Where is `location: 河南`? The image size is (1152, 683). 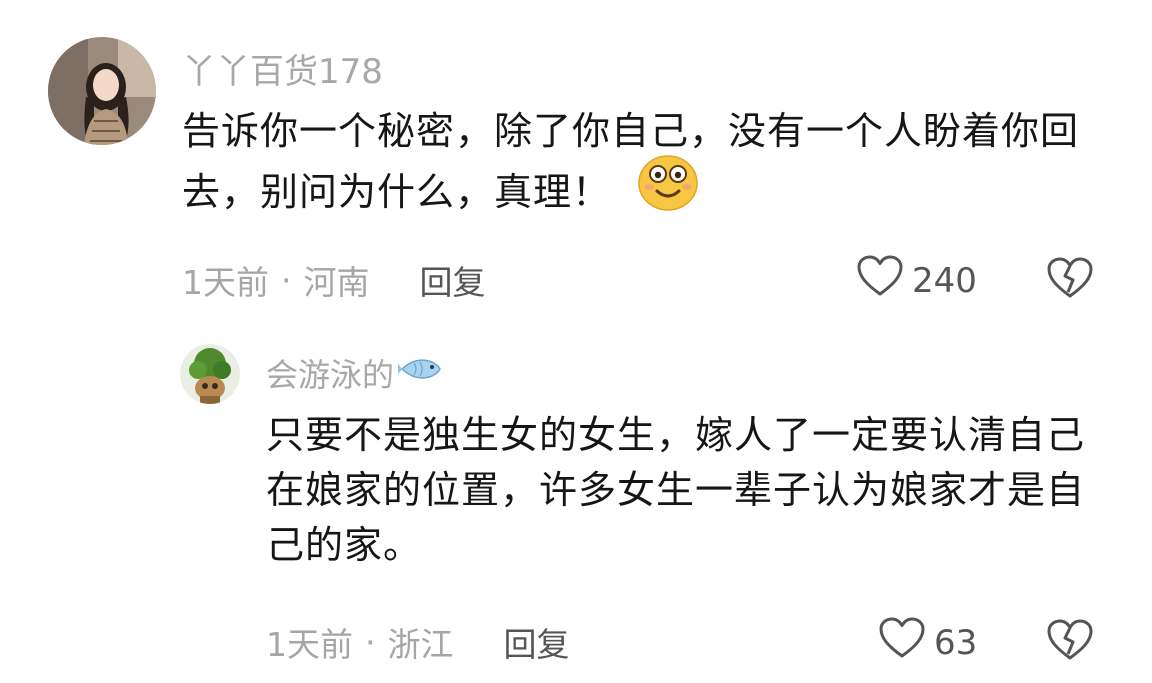 location: 河南 is located at coordinates (336, 282).